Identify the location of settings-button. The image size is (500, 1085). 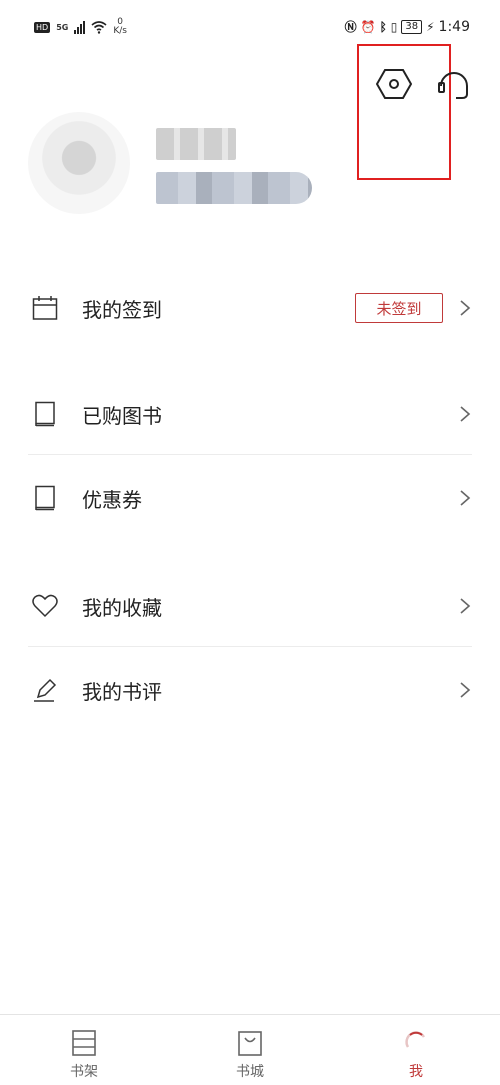
(394, 84).